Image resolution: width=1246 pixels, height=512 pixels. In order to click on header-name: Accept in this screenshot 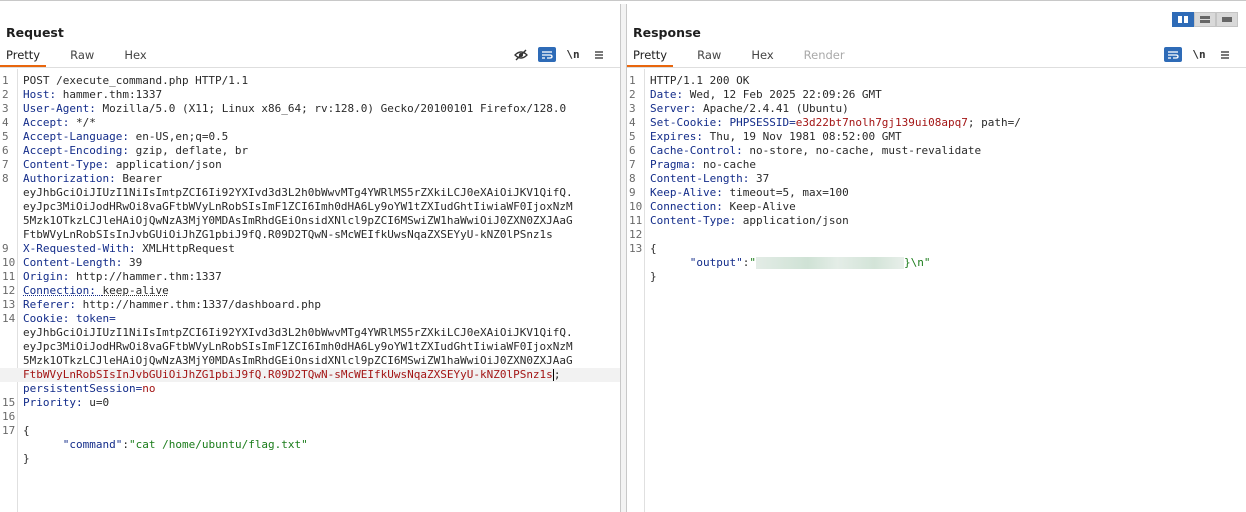, I will do `click(43, 122)`.